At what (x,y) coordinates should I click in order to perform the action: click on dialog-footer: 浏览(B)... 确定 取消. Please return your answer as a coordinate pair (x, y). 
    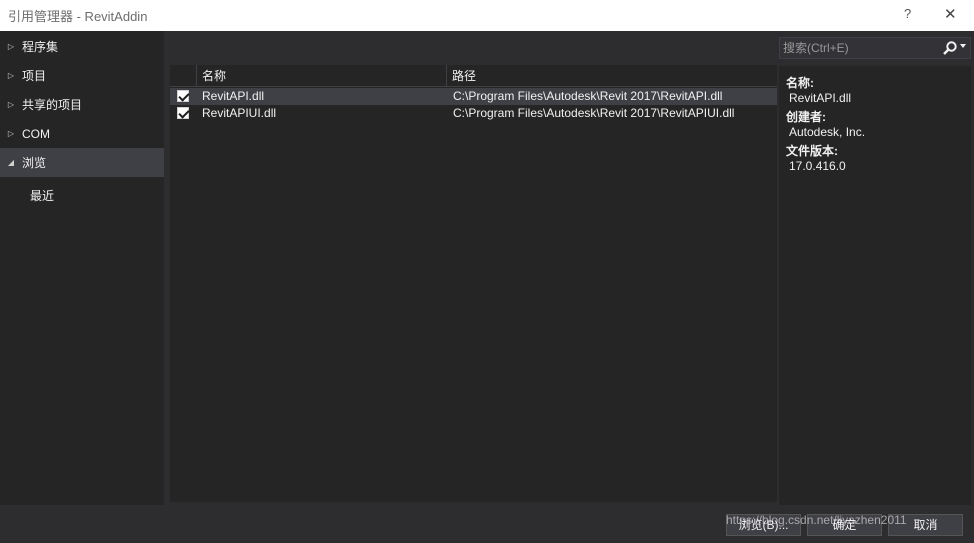
    Looking at the image, I should click on (487, 524).